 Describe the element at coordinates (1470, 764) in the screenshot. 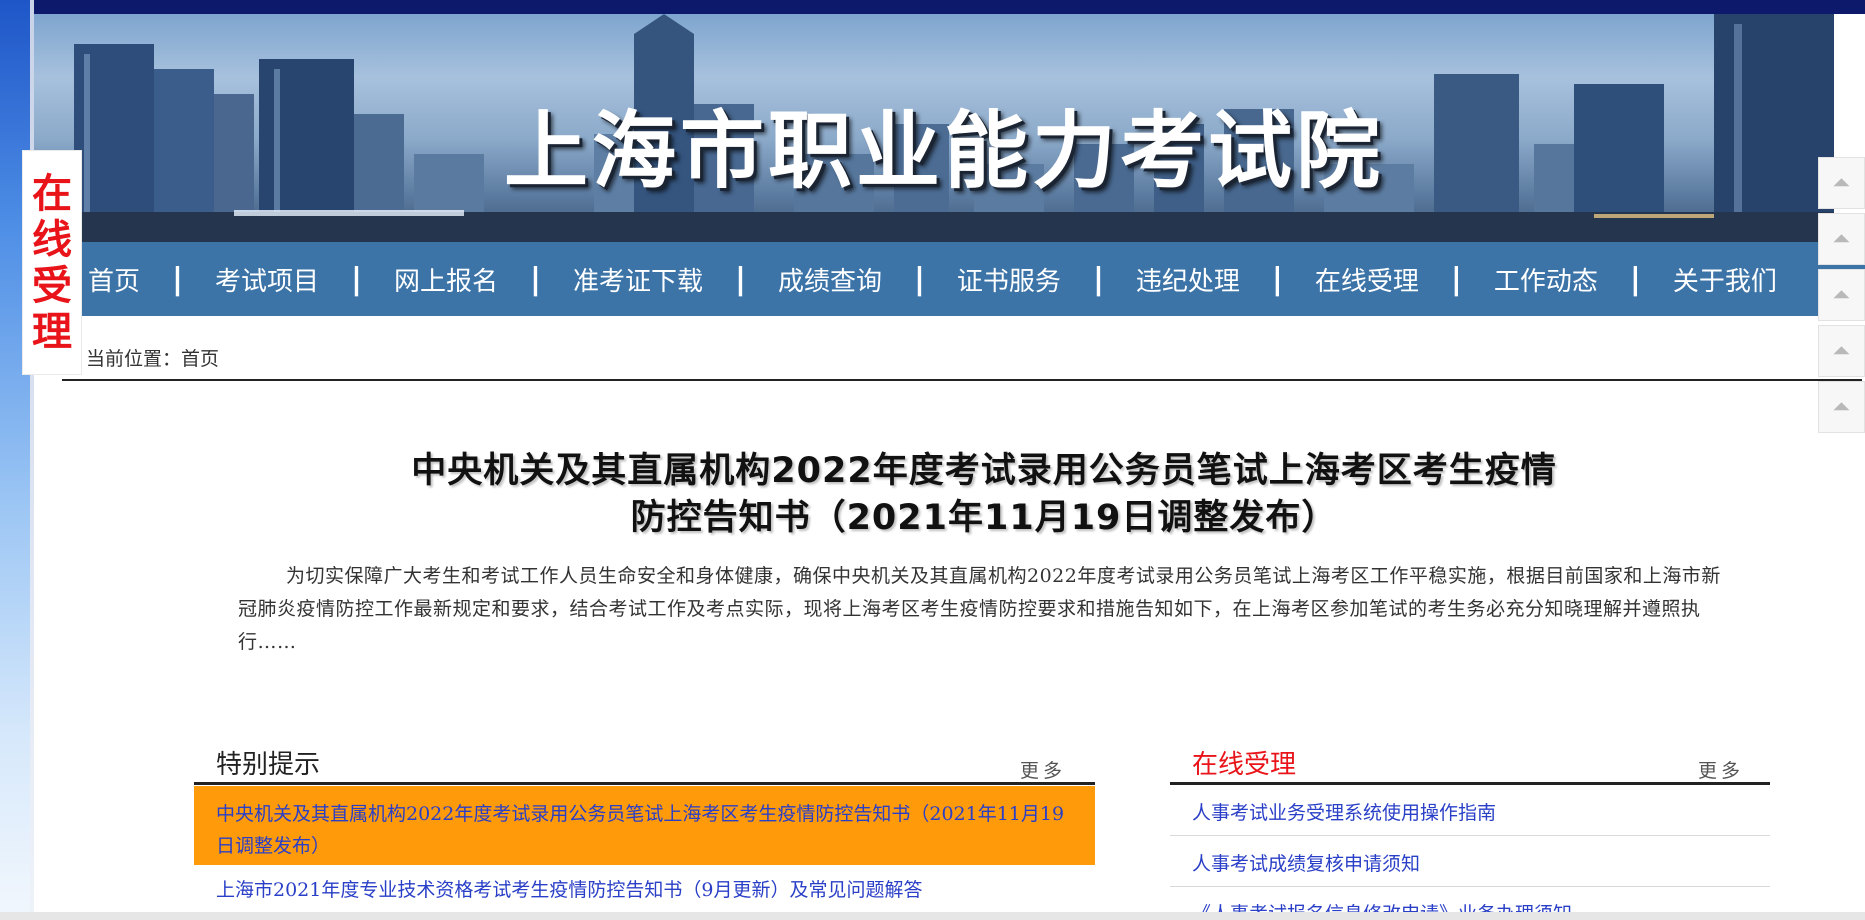

I see `online-service-header: 在线受理 更多` at that location.